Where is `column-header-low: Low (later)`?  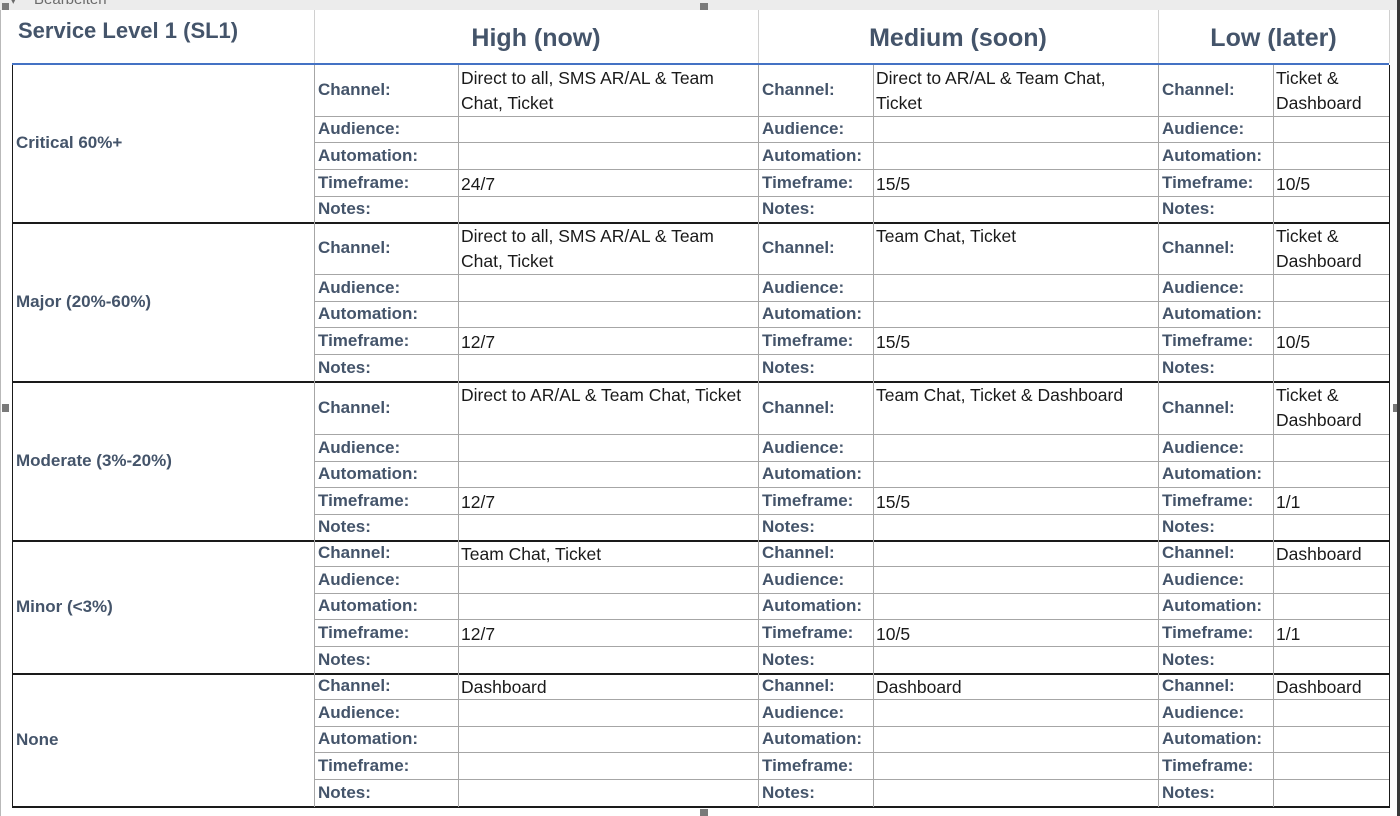
column-header-low: Low (later) is located at coordinates (1273, 38).